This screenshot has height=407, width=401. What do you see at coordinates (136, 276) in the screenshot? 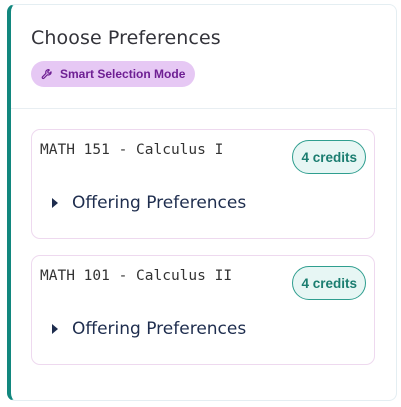
I see `course-title: MATH 101 - Calculus II` at bounding box center [136, 276].